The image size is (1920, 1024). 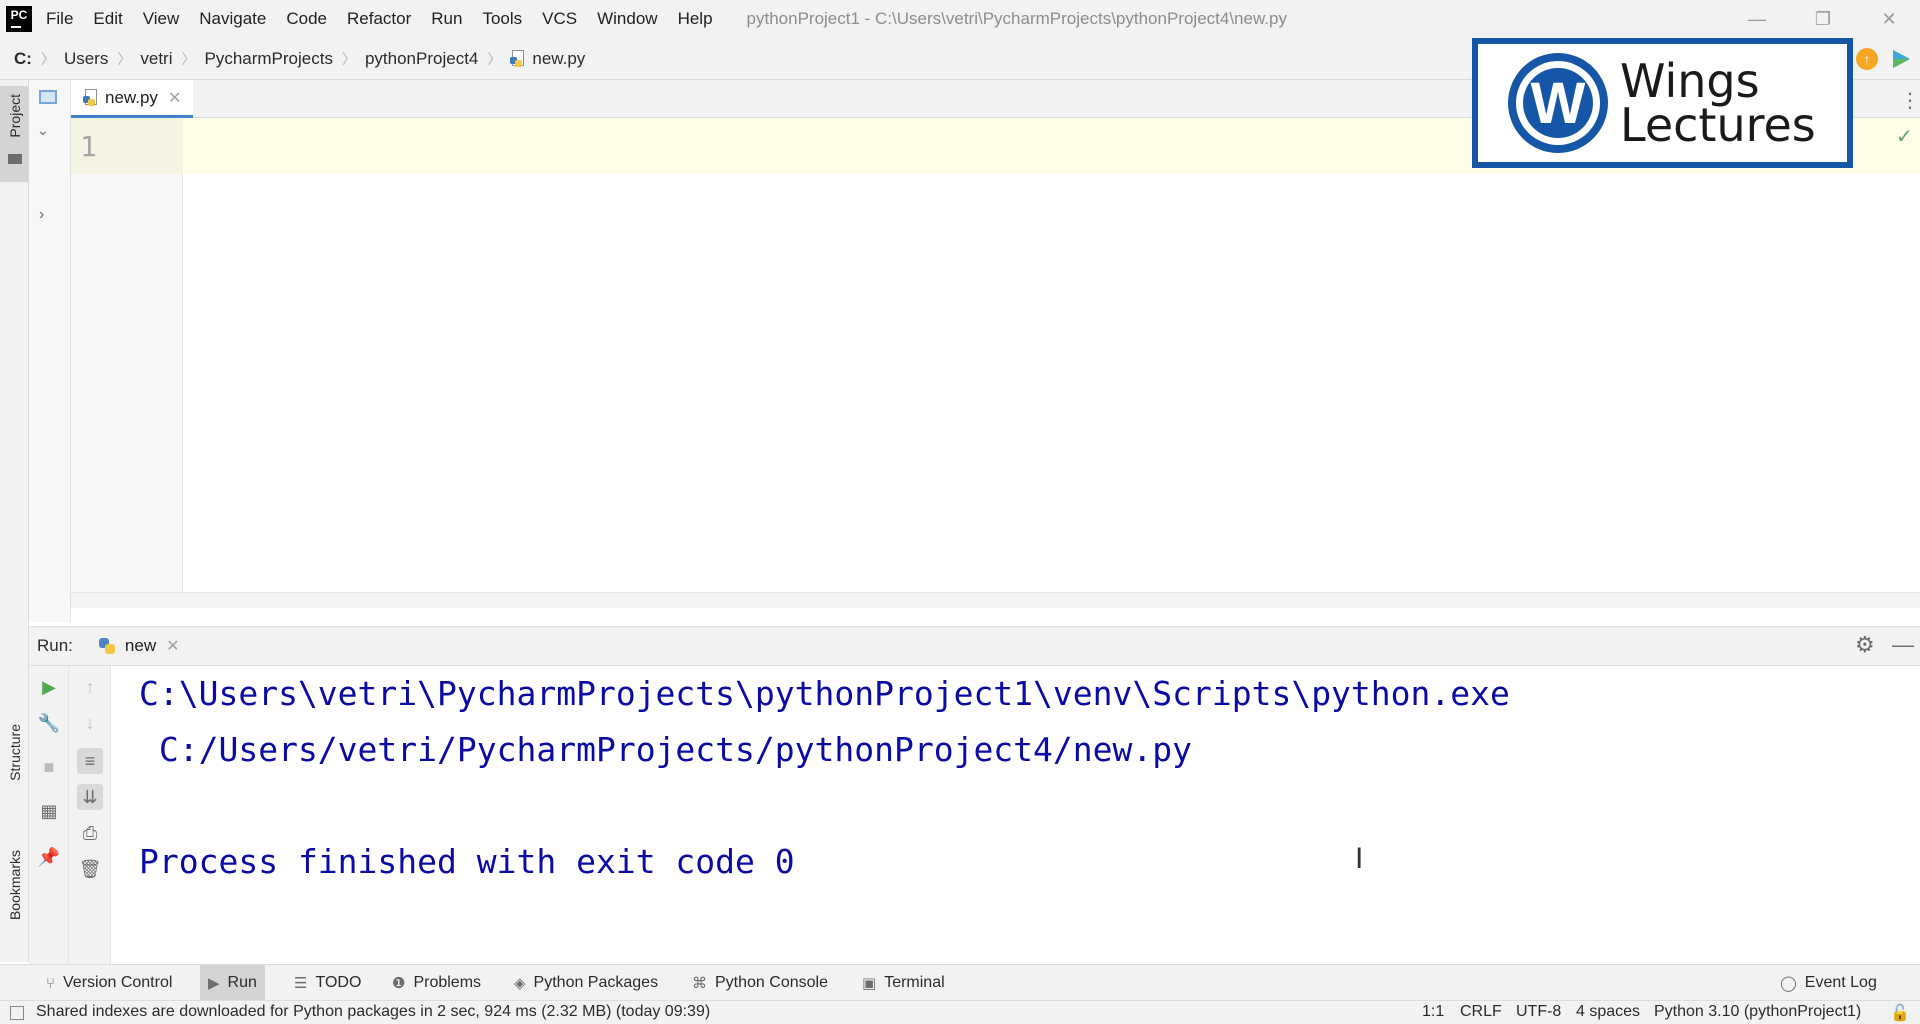 I want to click on project-tool-tab: Project, so click(x=14, y=134).